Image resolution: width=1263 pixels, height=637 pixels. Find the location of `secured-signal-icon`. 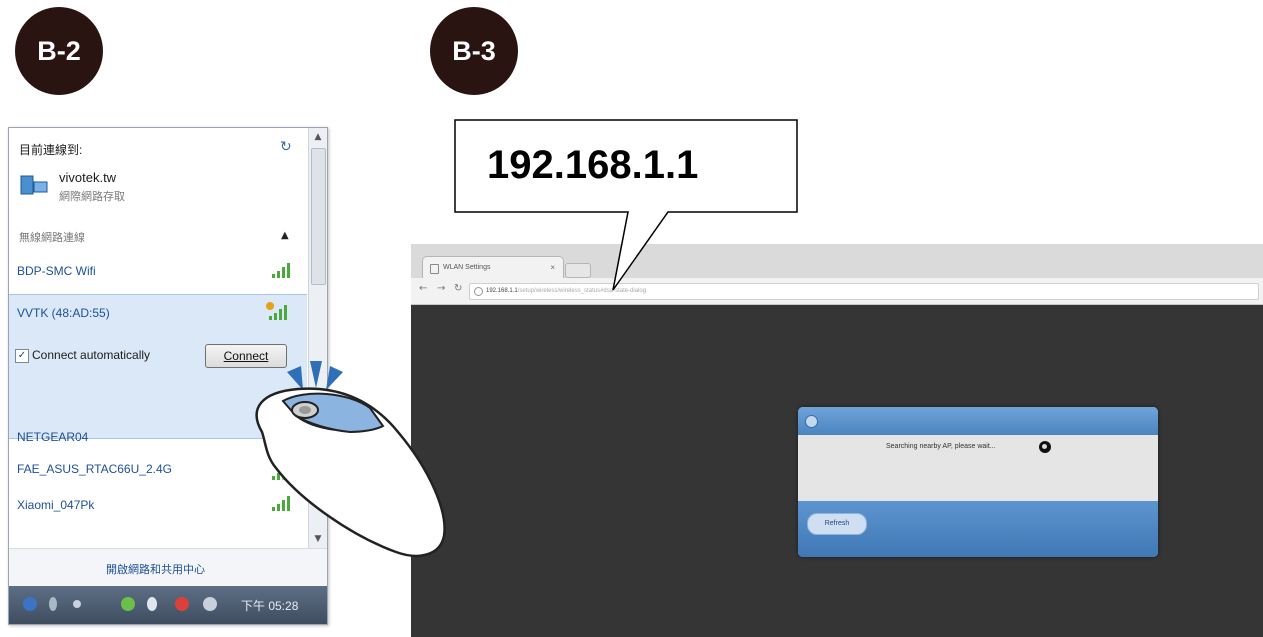

secured-signal-icon is located at coordinates (276, 310).